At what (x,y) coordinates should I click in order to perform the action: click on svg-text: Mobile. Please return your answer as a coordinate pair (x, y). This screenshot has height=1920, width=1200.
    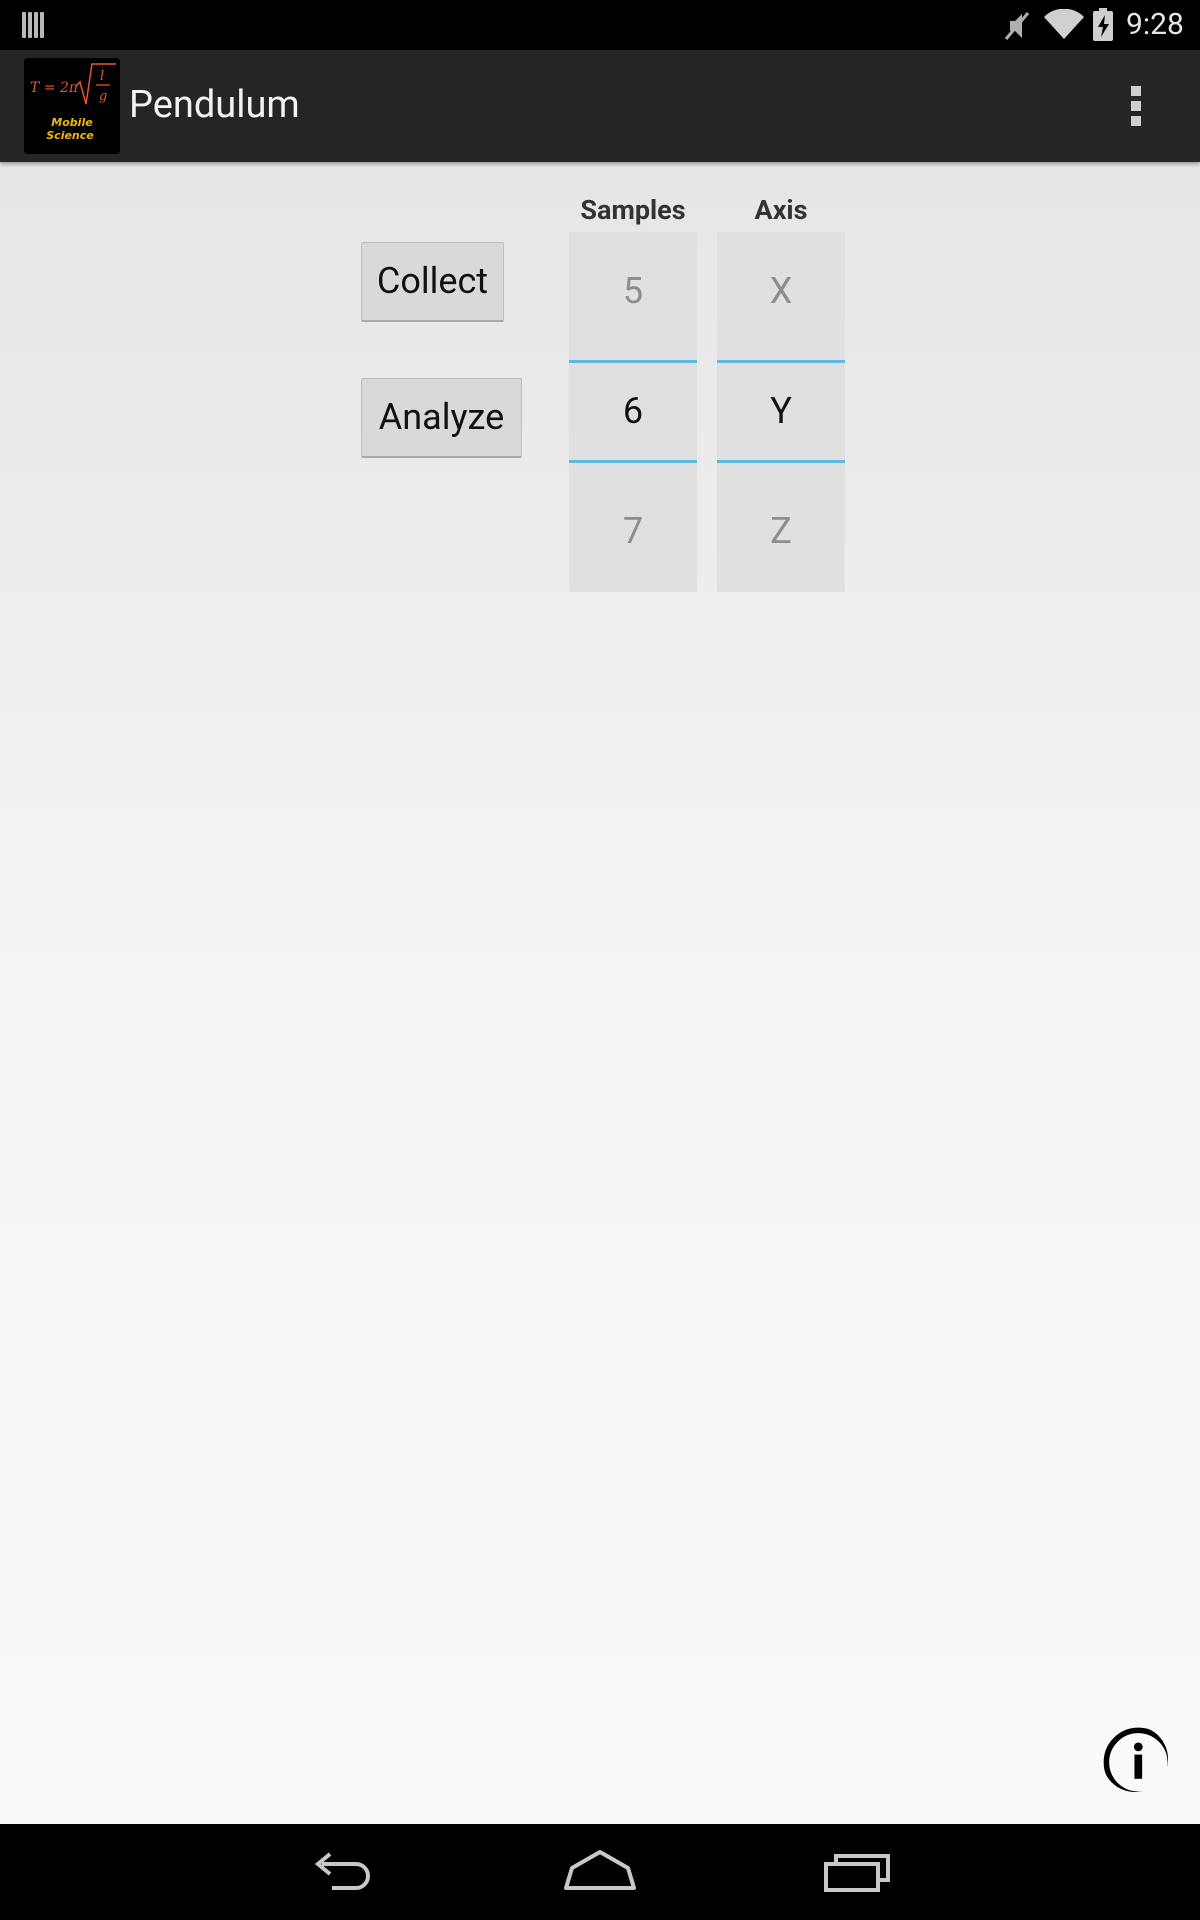
    Looking at the image, I should click on (72, 122).